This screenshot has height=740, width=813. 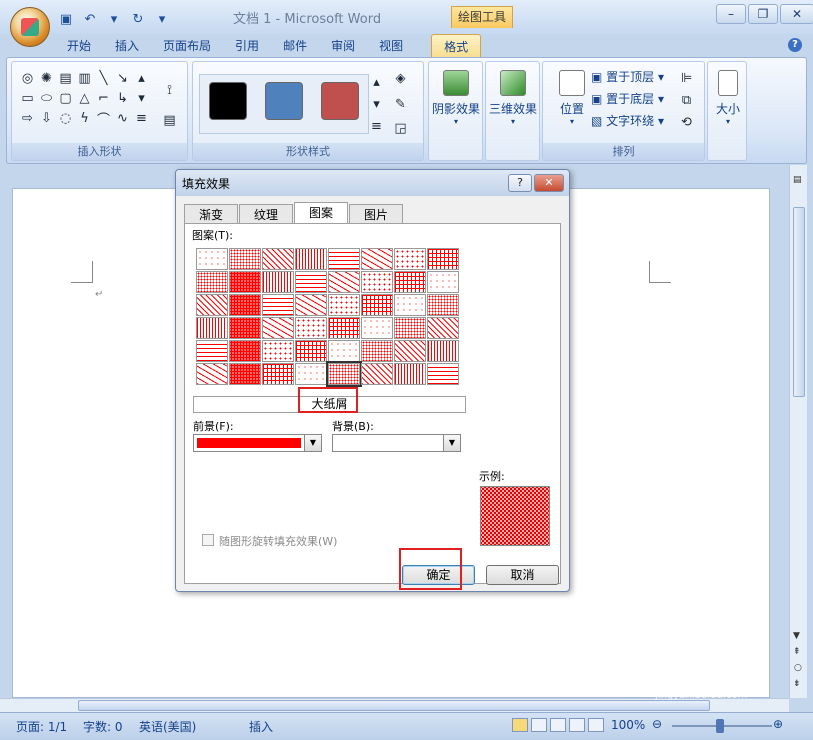 What do you see at coordinates (321, 213) in the screenshot?
I see `tab-pattern: 图案` at bounding box center [321, 213].